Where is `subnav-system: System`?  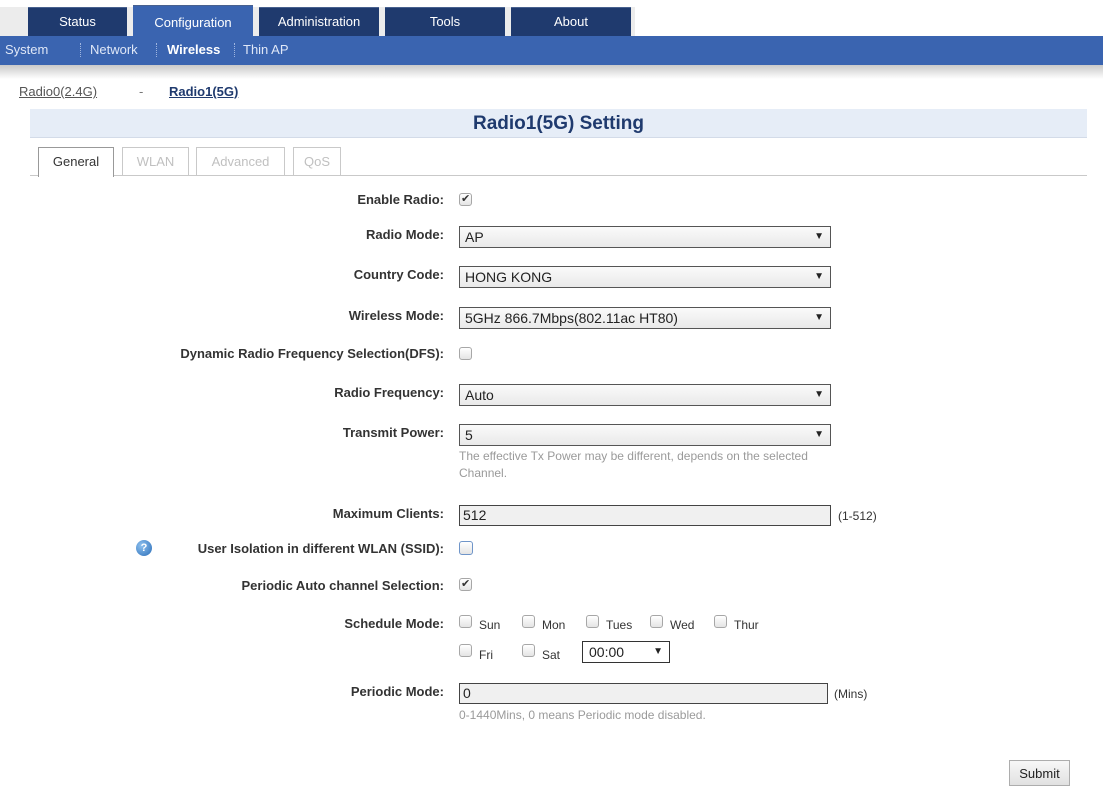
subnav-system: System is located at coordinates (26, 50).